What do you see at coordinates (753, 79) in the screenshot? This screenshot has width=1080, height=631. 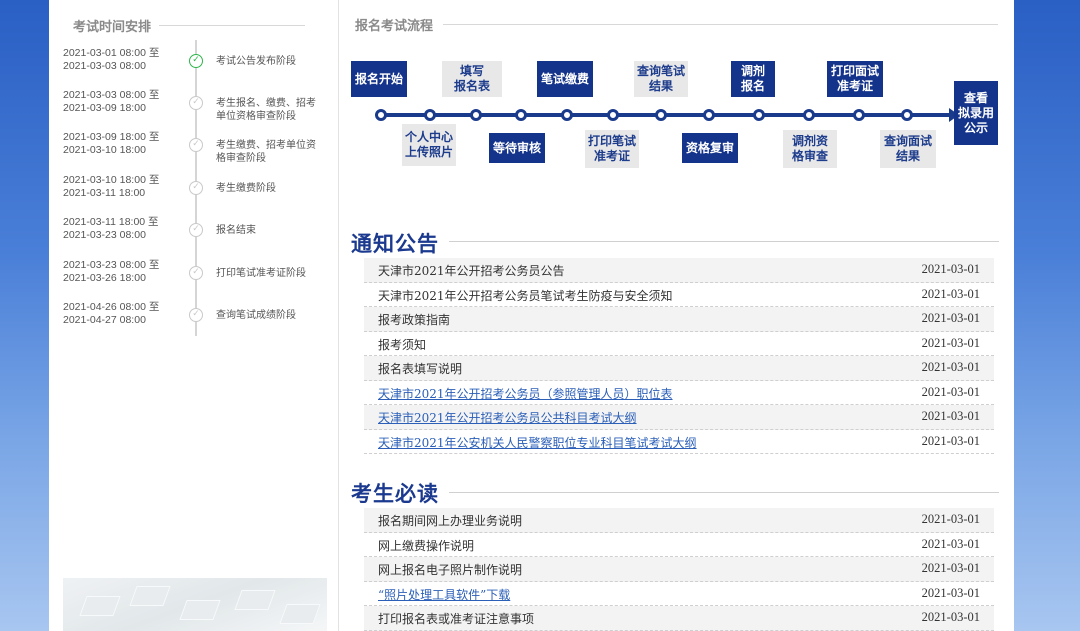 I see `flow-step: 调剂 报名` at bounding box center [753, 79].